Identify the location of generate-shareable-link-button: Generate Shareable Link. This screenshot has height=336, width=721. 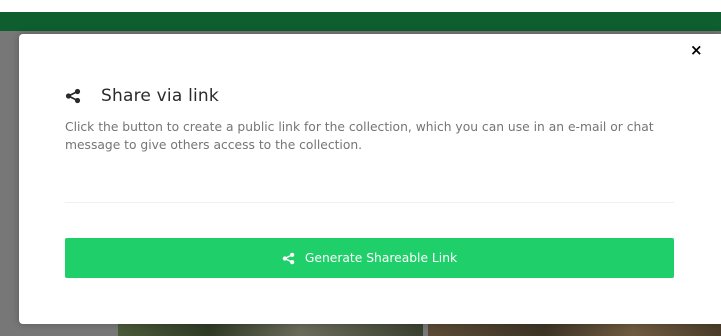
(369, 258).